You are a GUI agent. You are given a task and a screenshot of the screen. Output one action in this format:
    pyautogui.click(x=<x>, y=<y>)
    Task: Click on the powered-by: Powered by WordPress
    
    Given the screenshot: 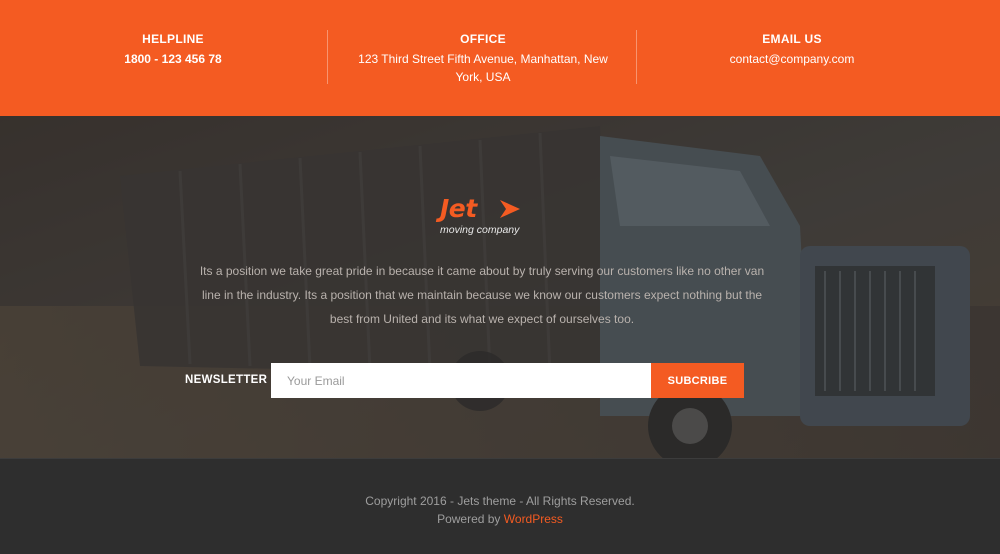 What is the action you would take?
    pyautogui.click(x=500, y=519)
    